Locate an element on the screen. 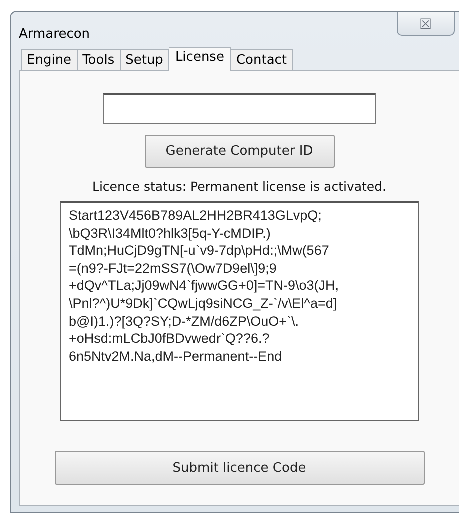 The width and height of the screenshot is (459, 513). generate-computer-id-button: Generate Computer ID is located at coordinates (239, 151).